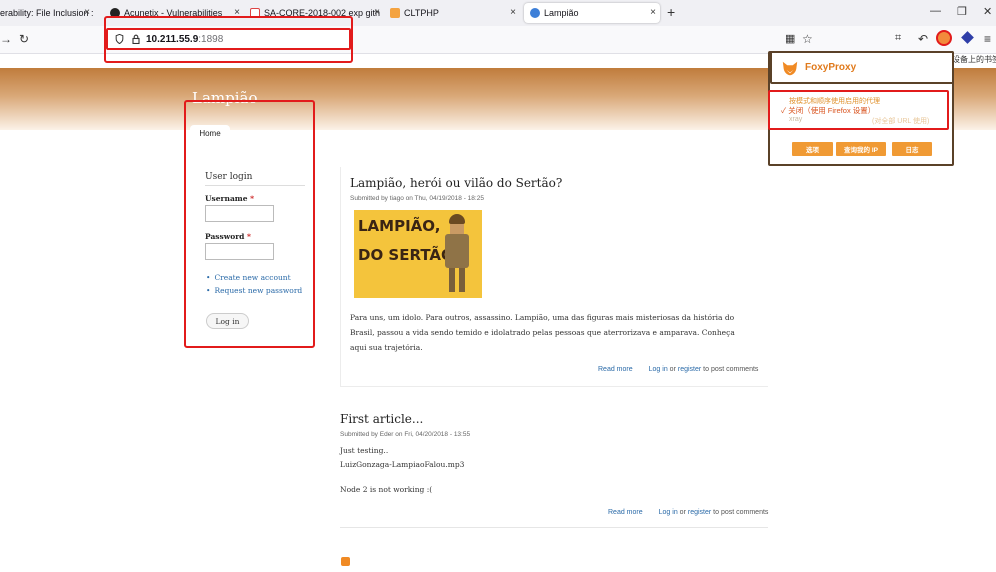  What do you see at coordinates (119, 39) in the screenshot?
I see `shield-icon` at bounding box center [119, 39].